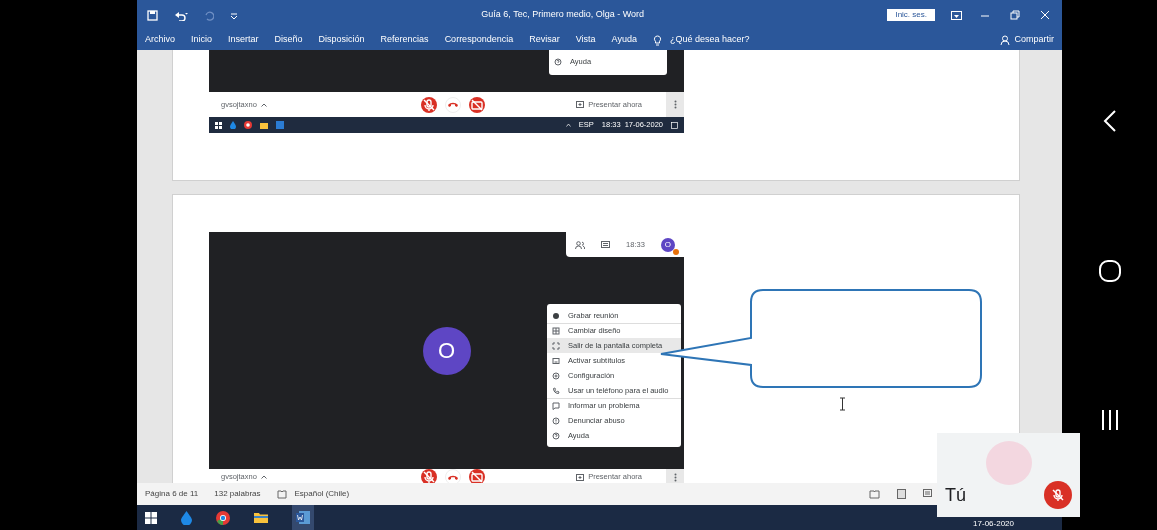 This screenshot has height=530, width=1157. I want to click on photo-placeholder, so click(1008, 463).